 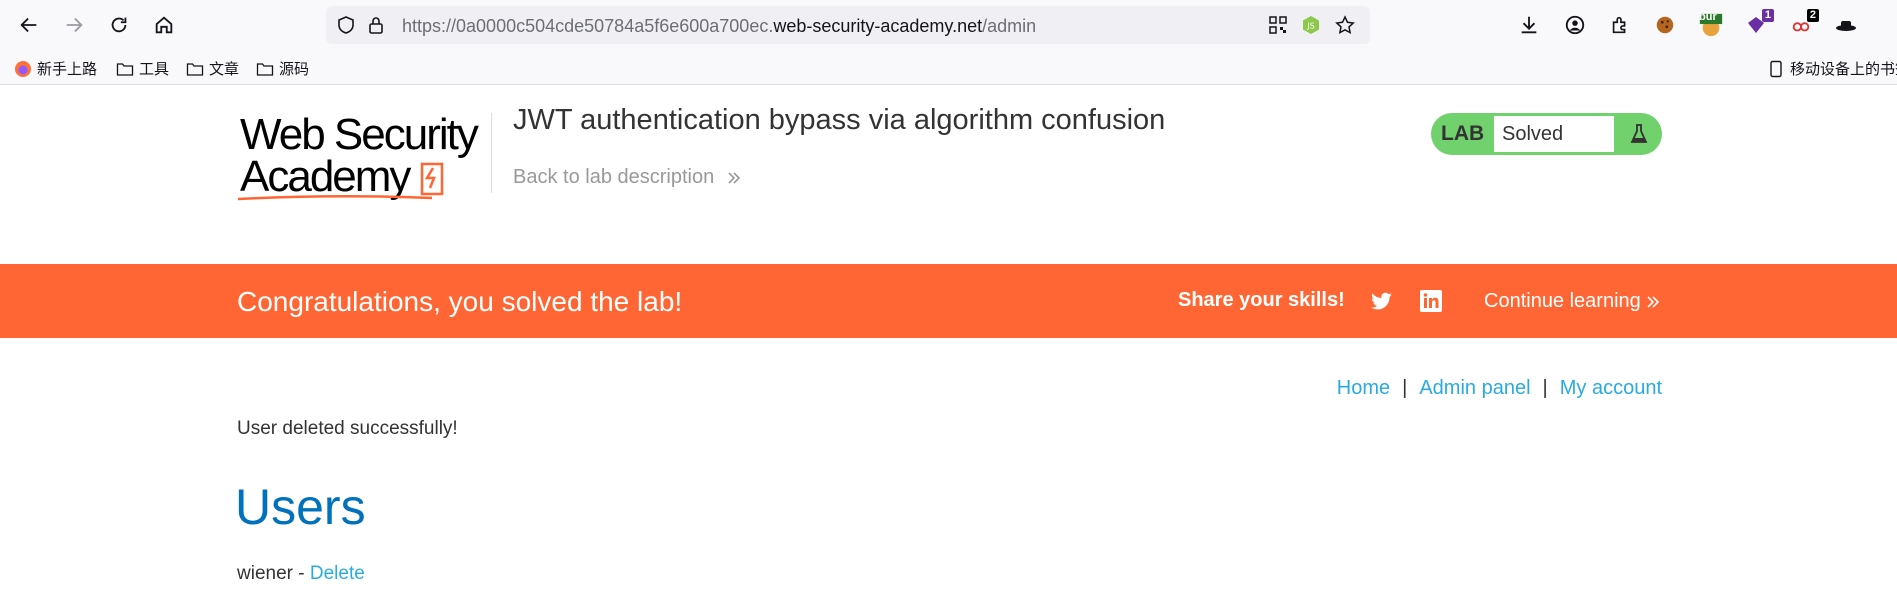 I want to click on lock-icon, so click(x=376, y=25).